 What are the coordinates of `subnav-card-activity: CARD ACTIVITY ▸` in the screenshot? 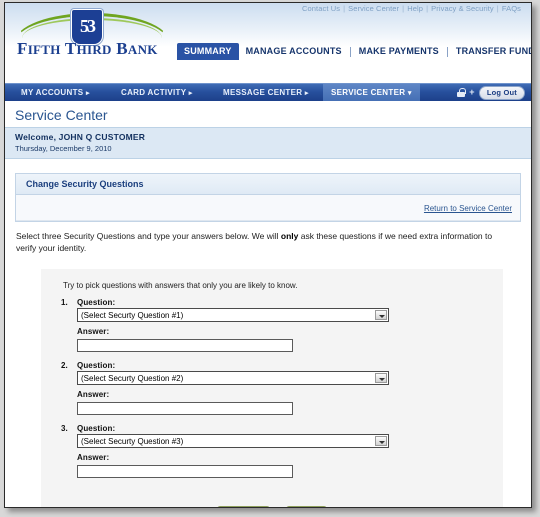 It's located at (157, 92).